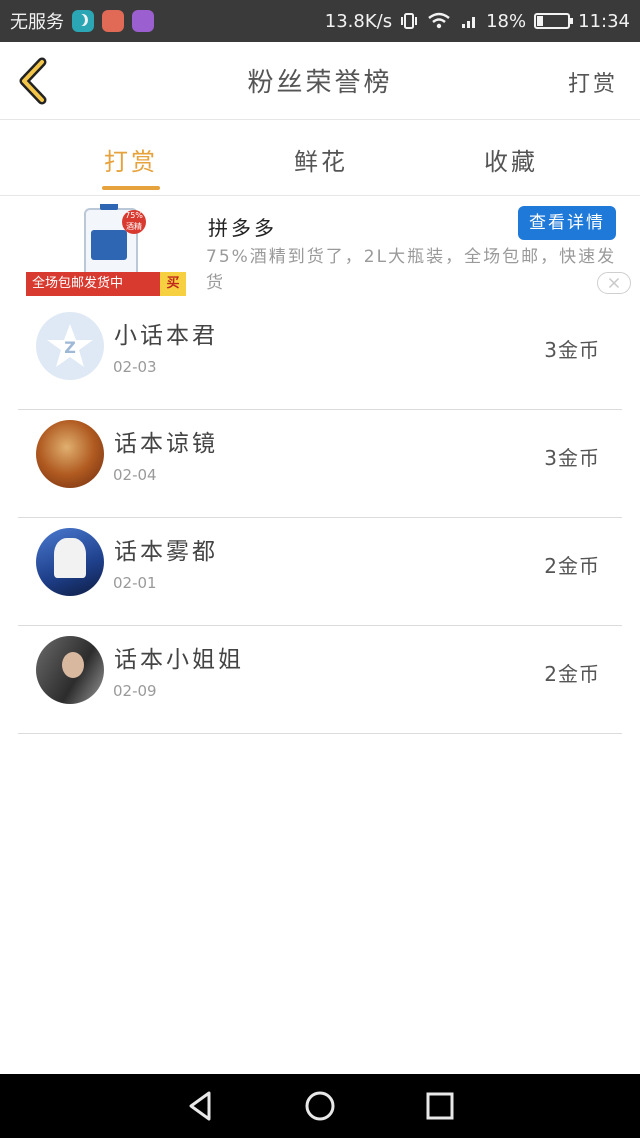  I want to click on header: 粉丝荣誉榜 打赏, so click(320, 81).